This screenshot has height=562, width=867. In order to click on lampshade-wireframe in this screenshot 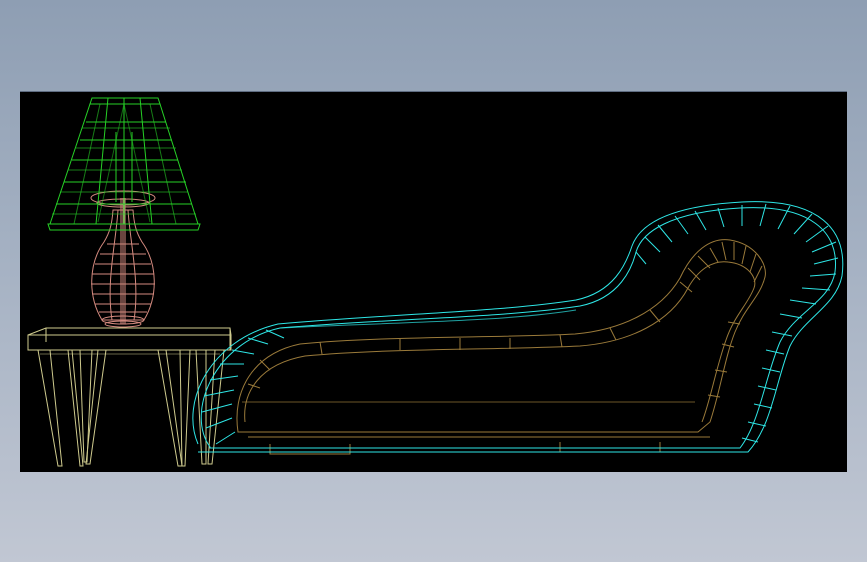, I will do `click(124, 164)`.